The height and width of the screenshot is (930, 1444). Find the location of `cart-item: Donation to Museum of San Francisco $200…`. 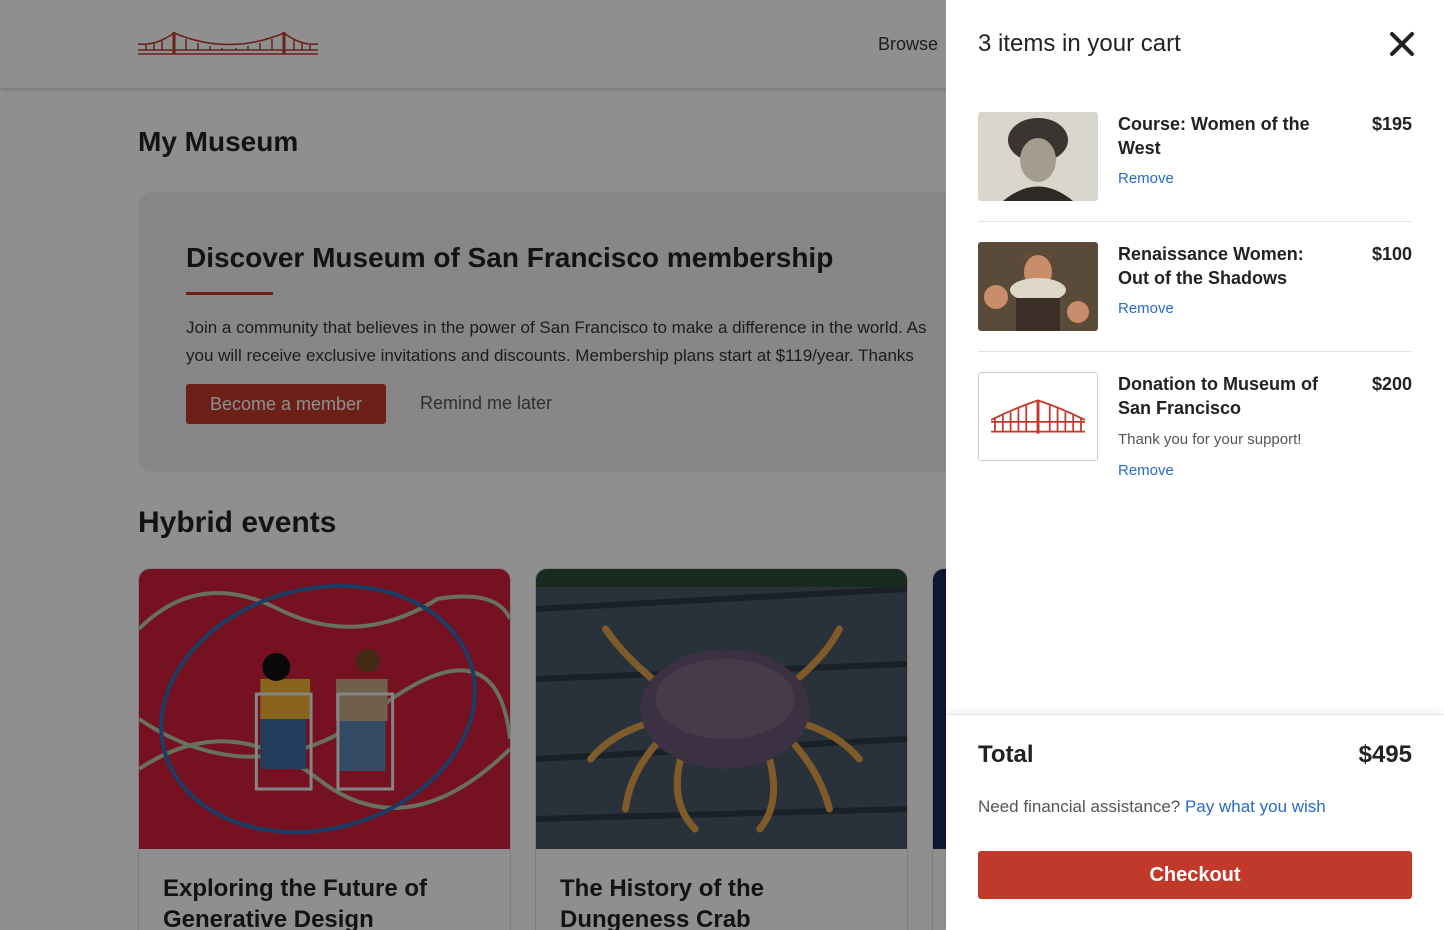

cart-item: Donation to Museum of San Francisco $200… is located at coordinates (1195, 427).